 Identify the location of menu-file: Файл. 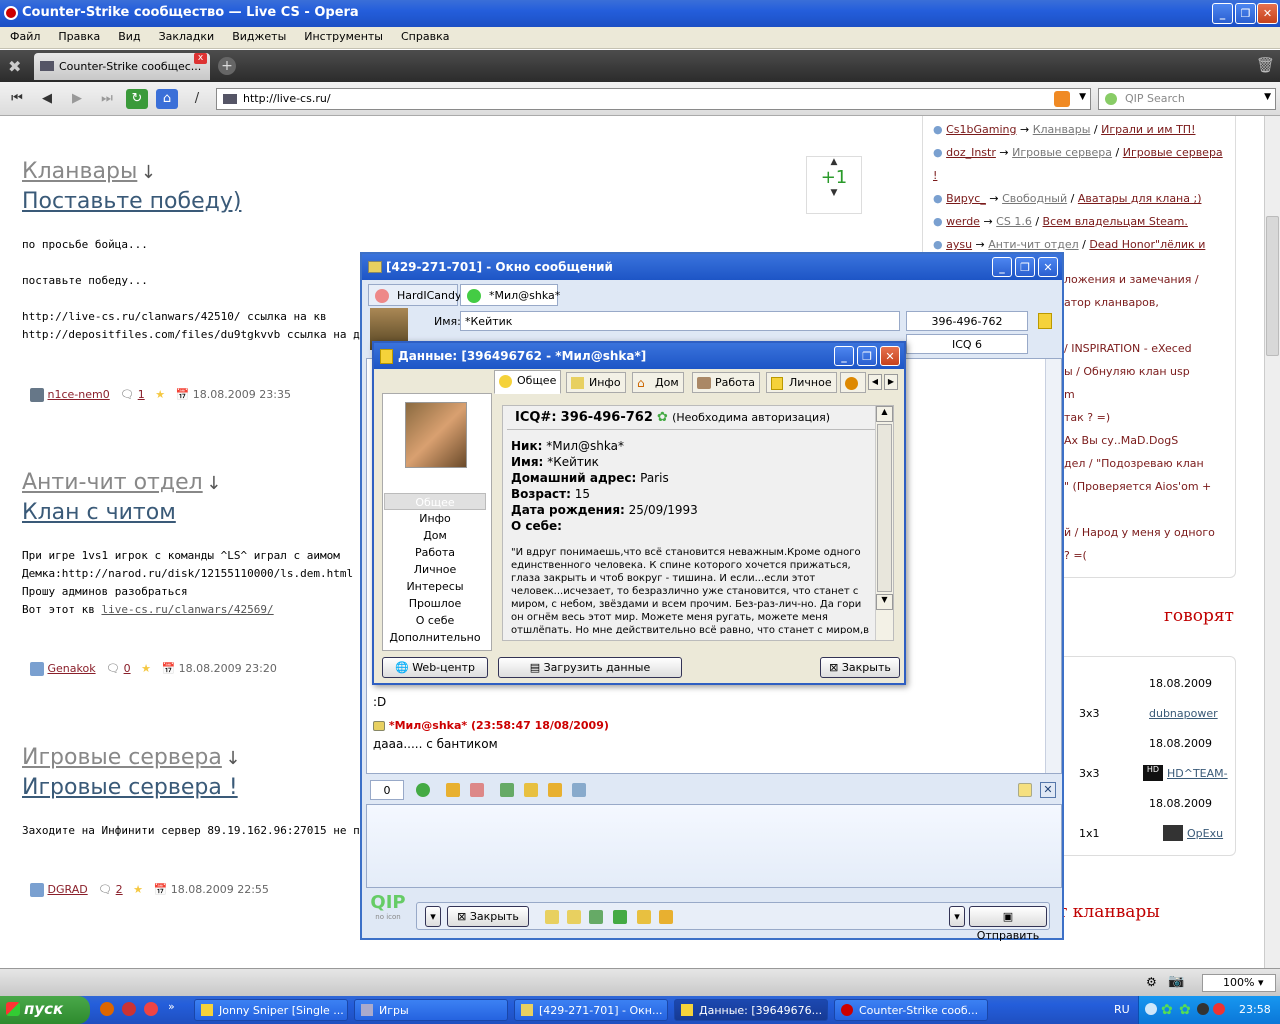
(24, 35).